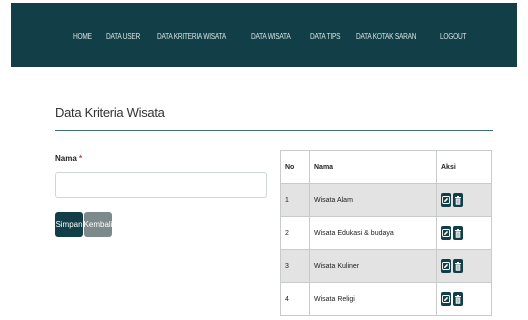 The height and width of the screenshot is (320, 528). Describe the element at coordinates (274, 130) in the screenshot. I see `title-divider` at that location.